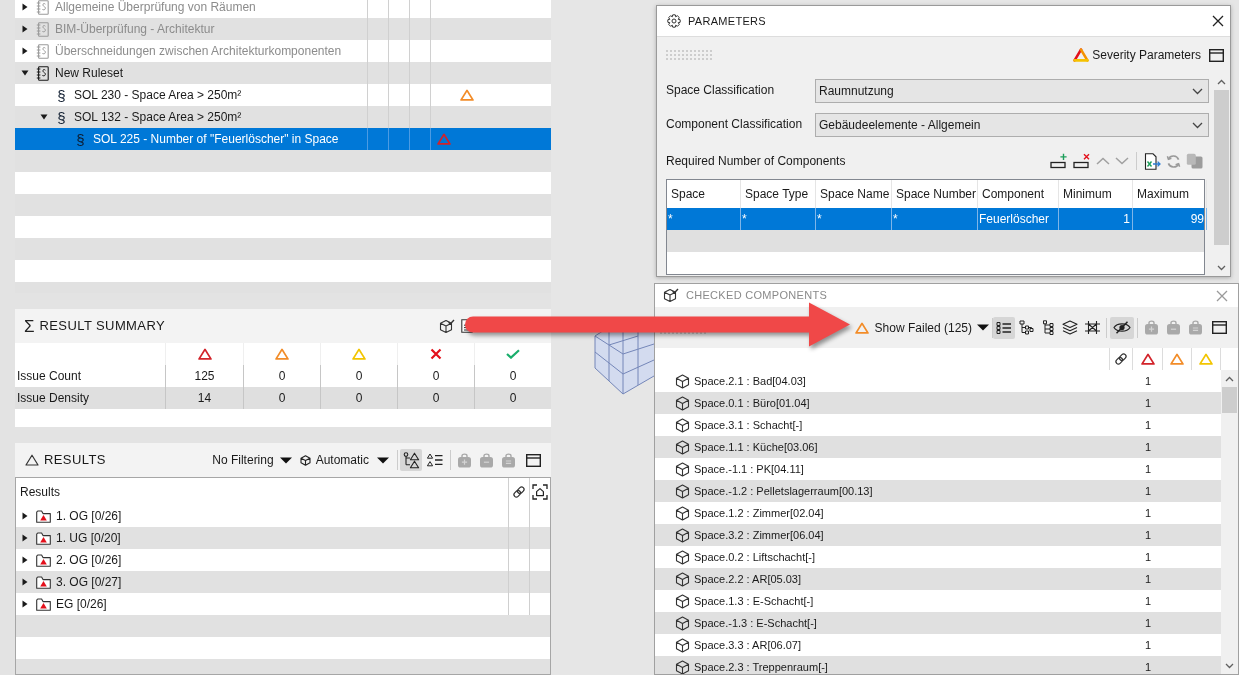 The height and width of the screenshot is (675, 1239). What do you see at coordinates (89, 73) in the screenshot?
I see `tree-item-label: New Ruleset` at bounding box center [89, 73].